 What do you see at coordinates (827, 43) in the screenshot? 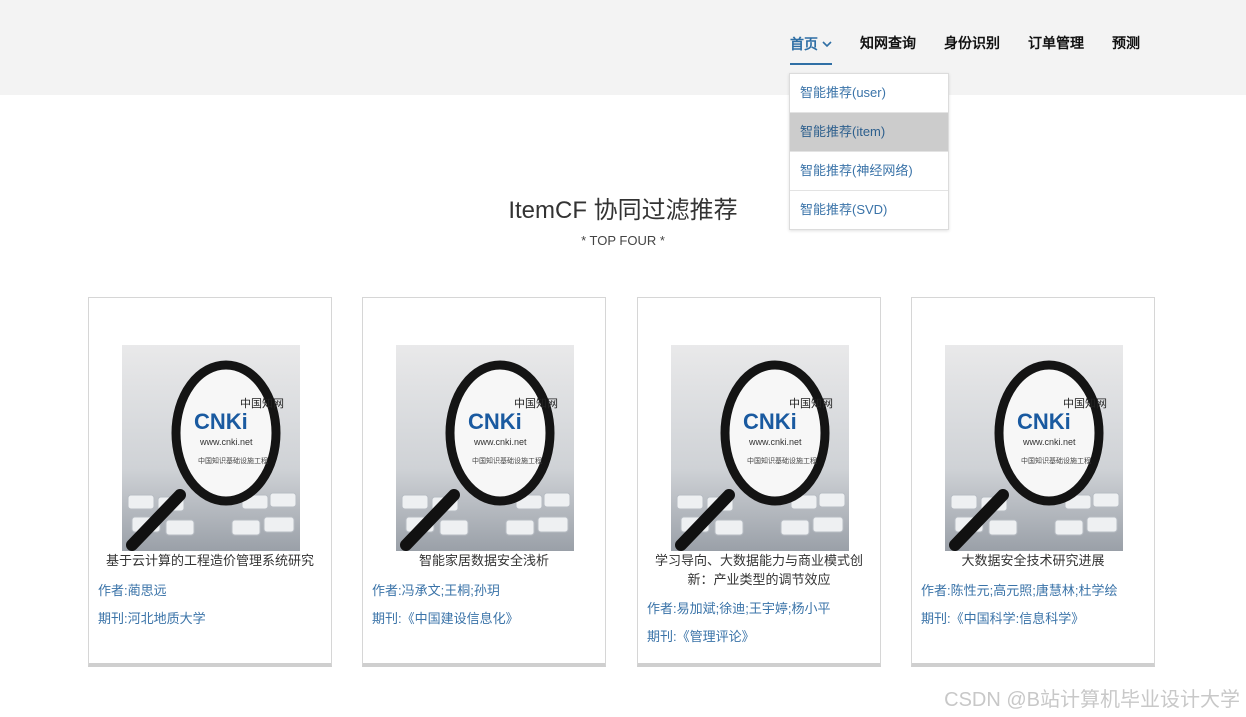
I see `chevron-down-icon` at bounding box center [827, 43].